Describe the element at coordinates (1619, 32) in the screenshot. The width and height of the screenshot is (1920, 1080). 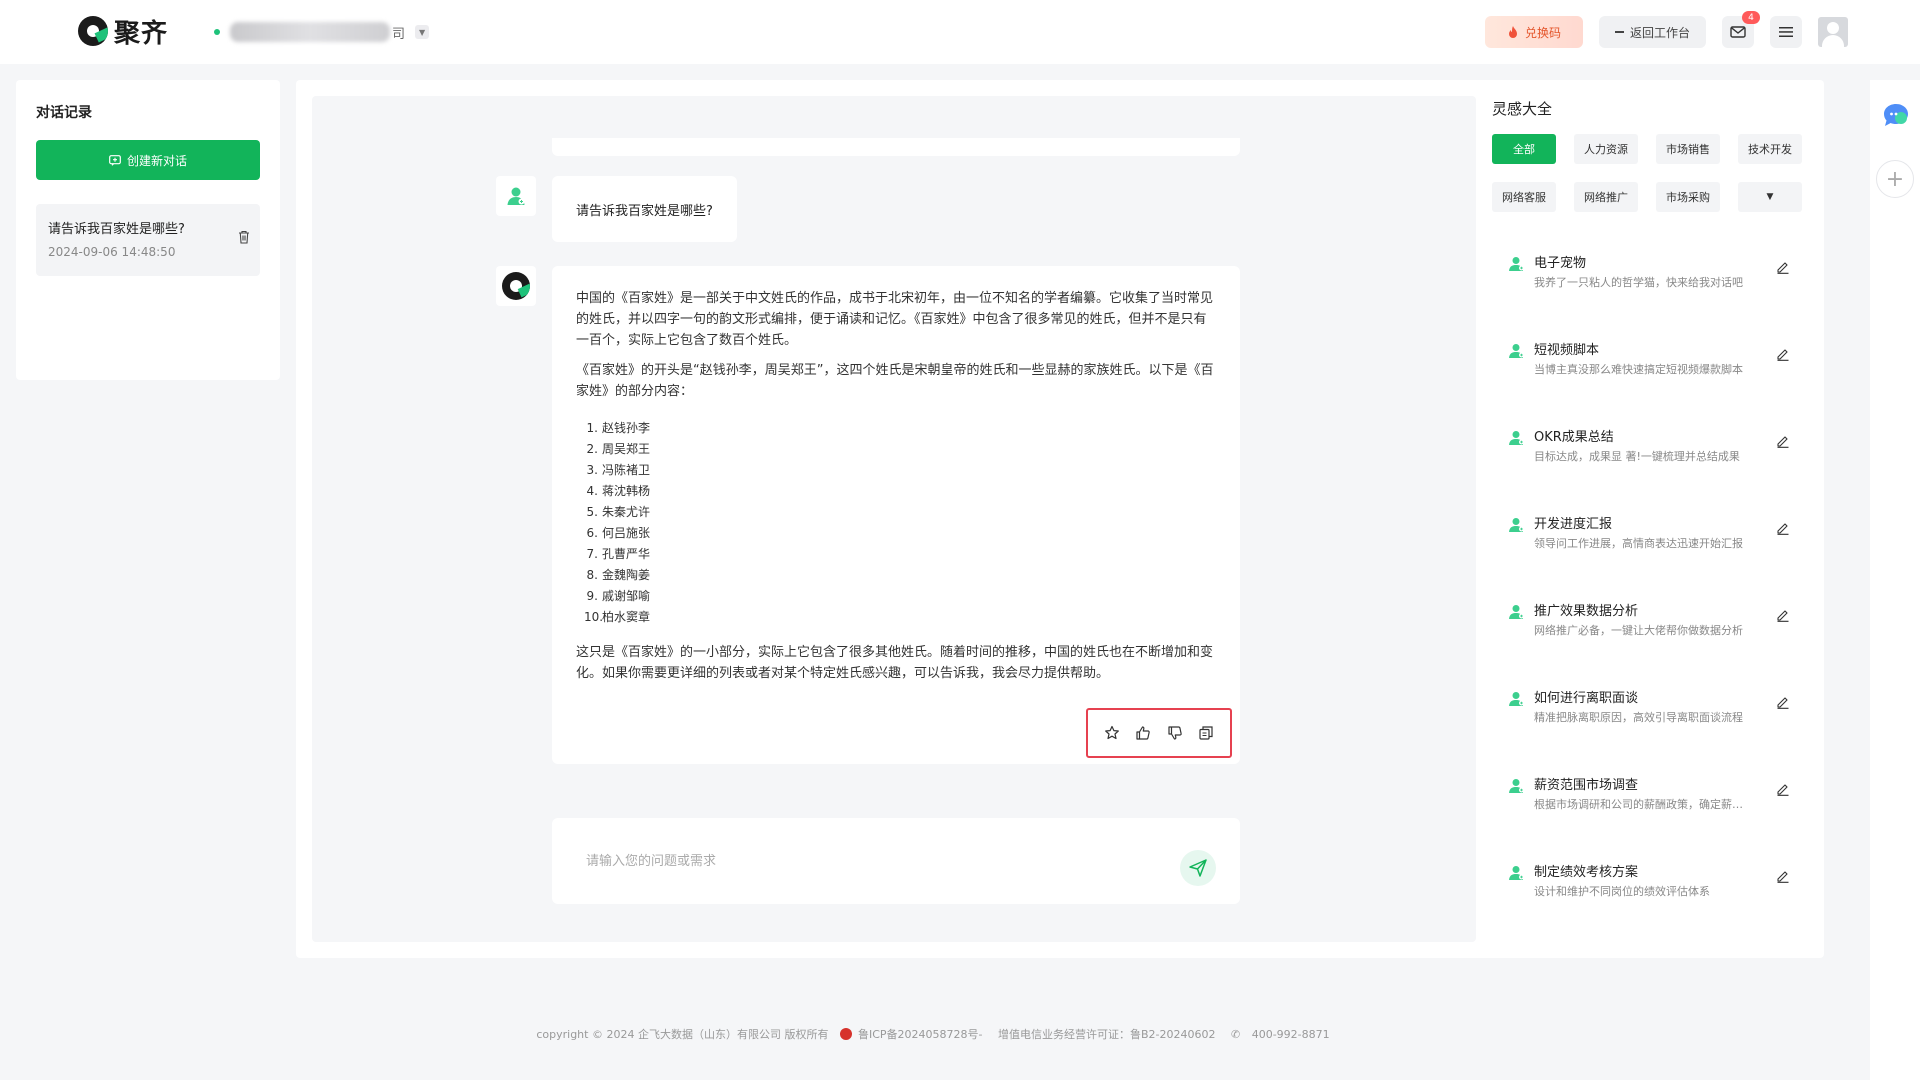
I see `minus-icon` at that location.